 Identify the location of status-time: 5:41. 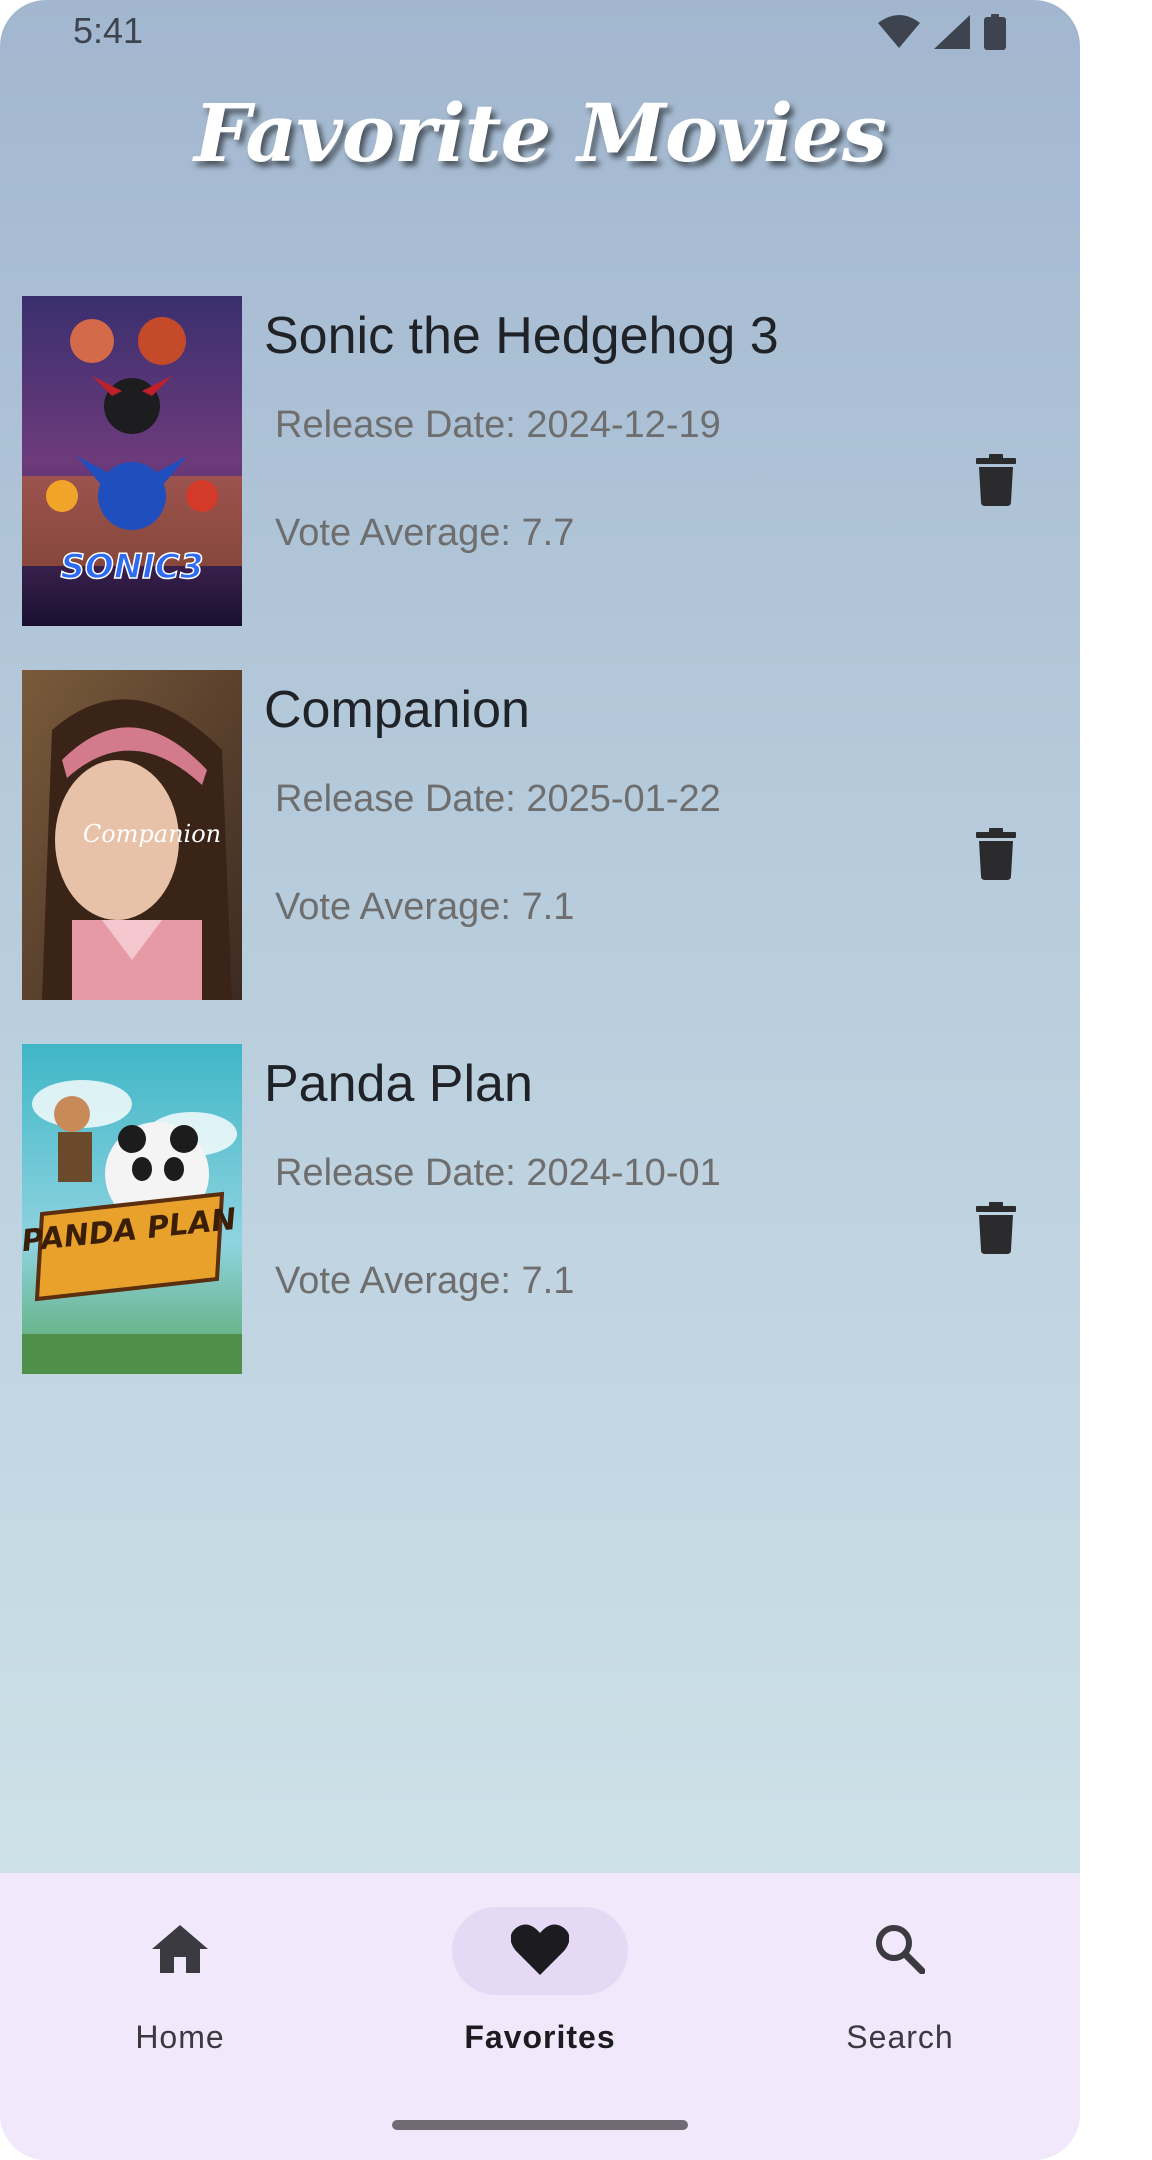
(108, 30).